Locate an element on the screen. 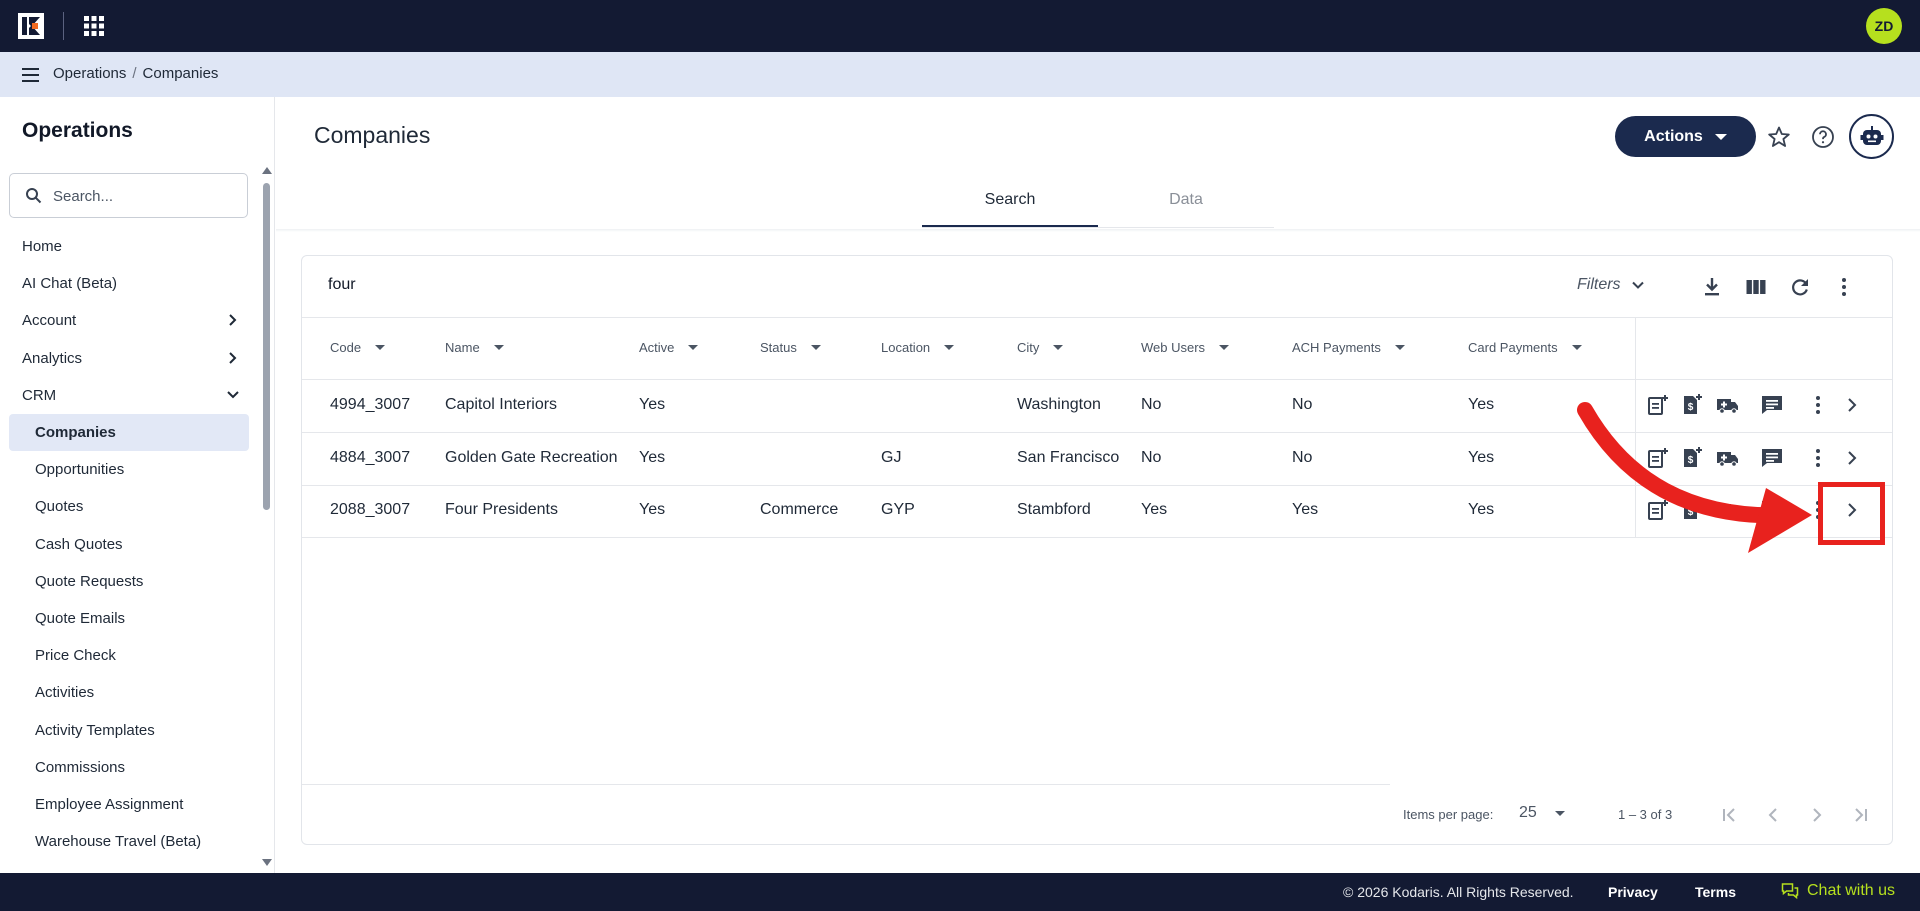 Image resolution: width=1920 pixels, height=911 pixels. table-header-border is located at coordinates (1097, 379).